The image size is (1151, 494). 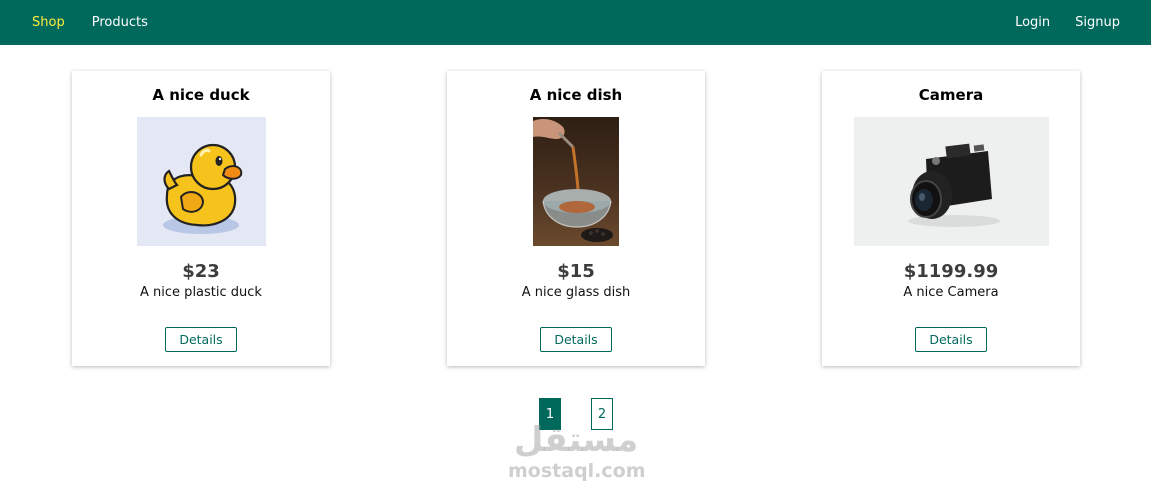 What do you see at coordinates (577, 471) in the screenshot?
I see `watermark-latin-text: mostaql.com` at bounding box center [577, 471].